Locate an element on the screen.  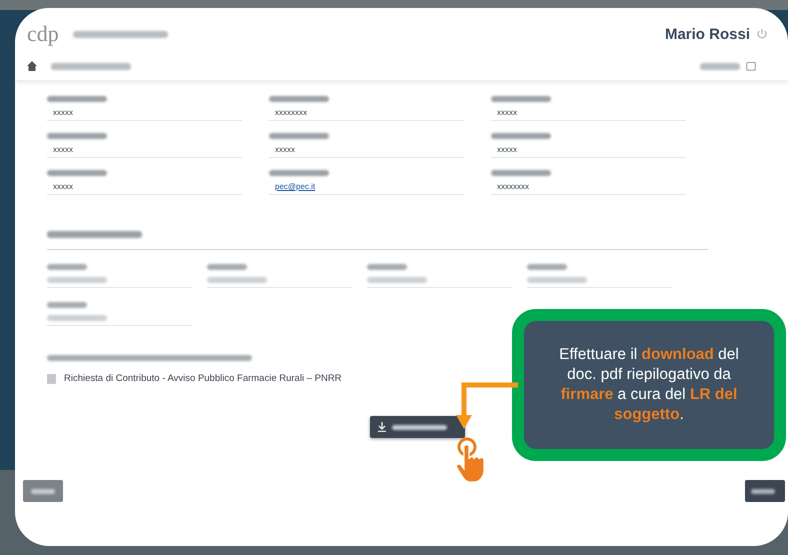
power-icon is located at coordinates (762, 34).